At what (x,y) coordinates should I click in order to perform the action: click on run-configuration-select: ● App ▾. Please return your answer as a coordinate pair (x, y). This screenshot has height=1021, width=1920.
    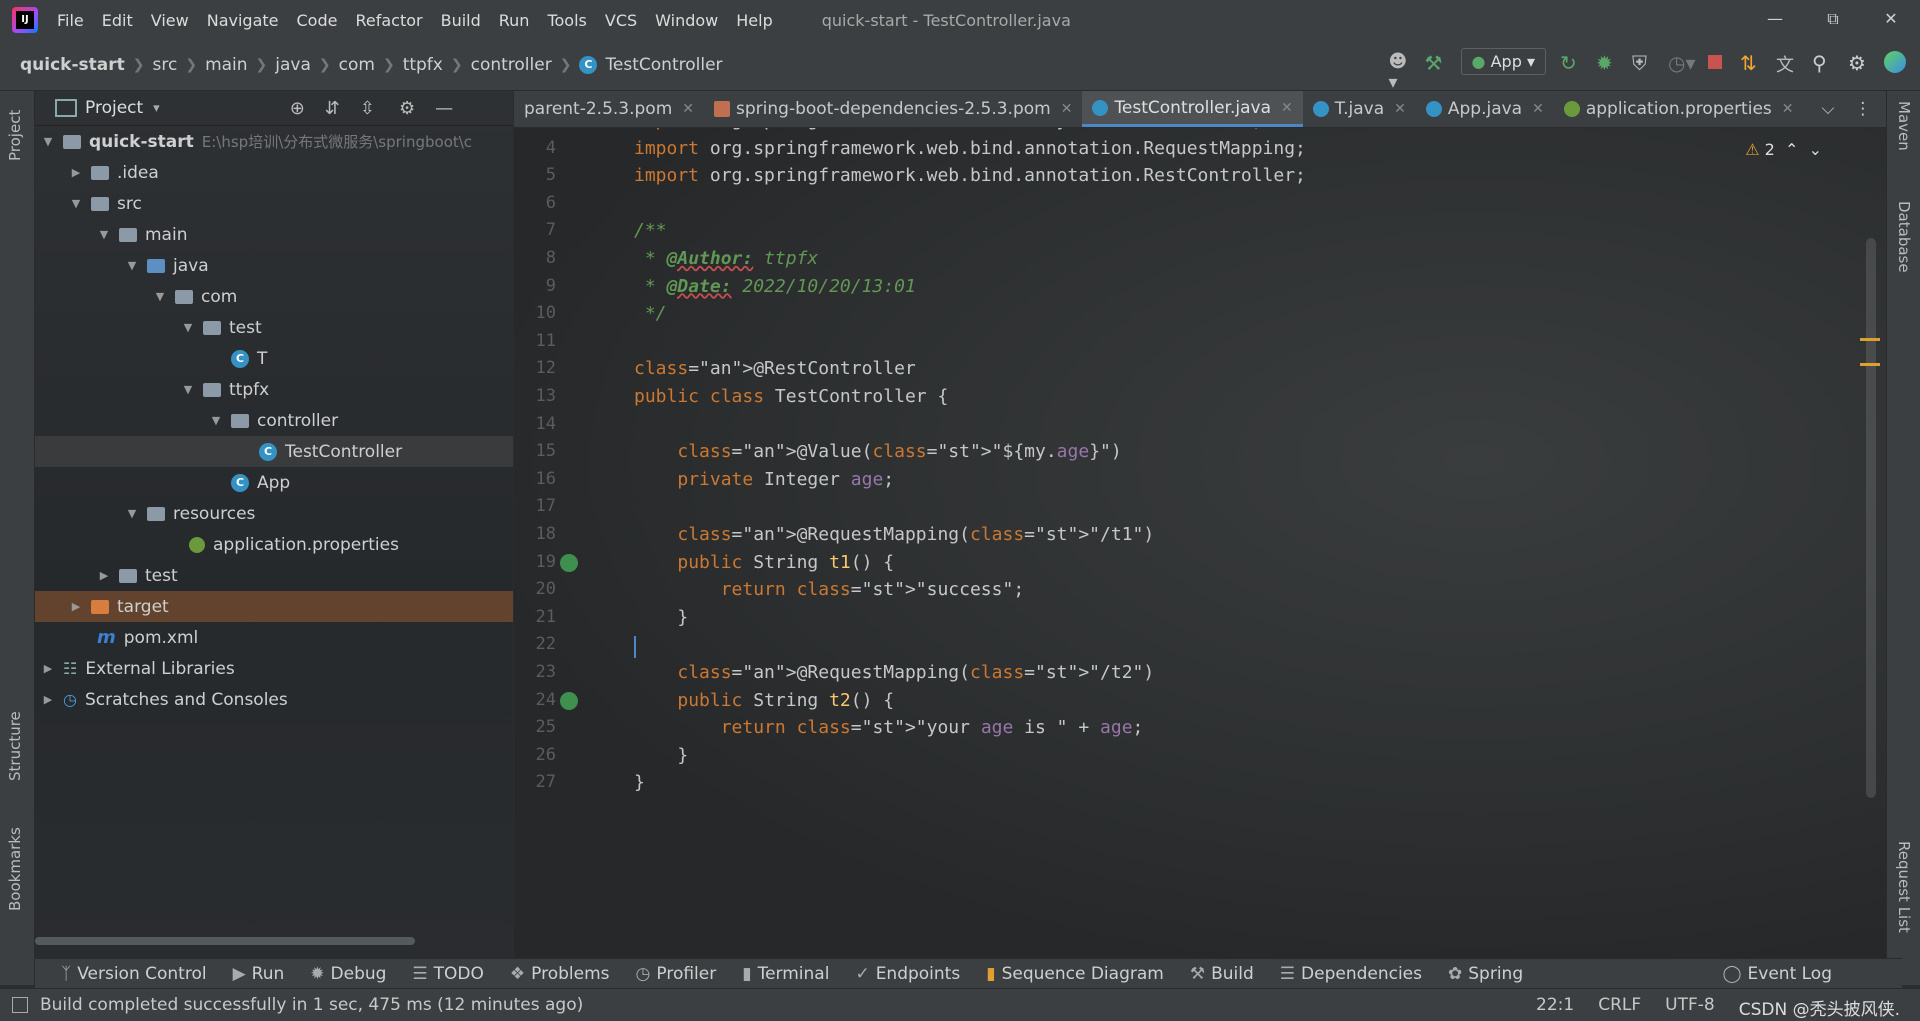
    Looking at the image, I should click on (1503, 61).